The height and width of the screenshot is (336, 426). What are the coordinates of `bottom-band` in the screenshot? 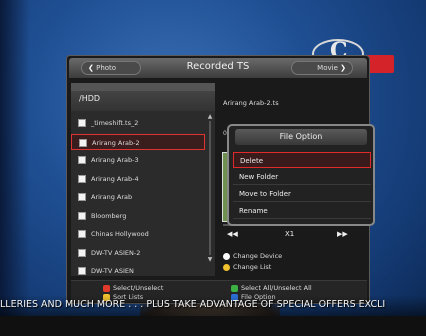 It's located at (213, 326).